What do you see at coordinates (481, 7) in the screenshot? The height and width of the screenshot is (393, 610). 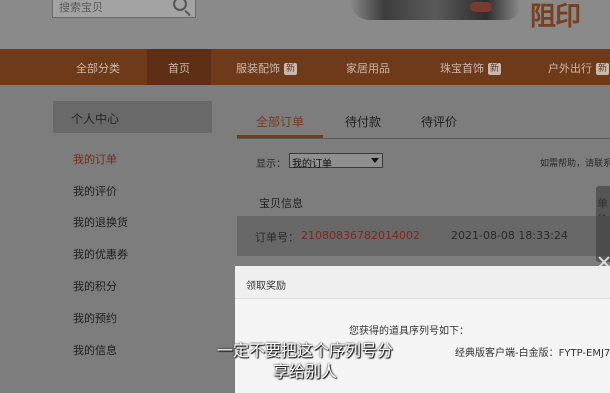 I see `banner-decoration` at bounding box center [481, 7].